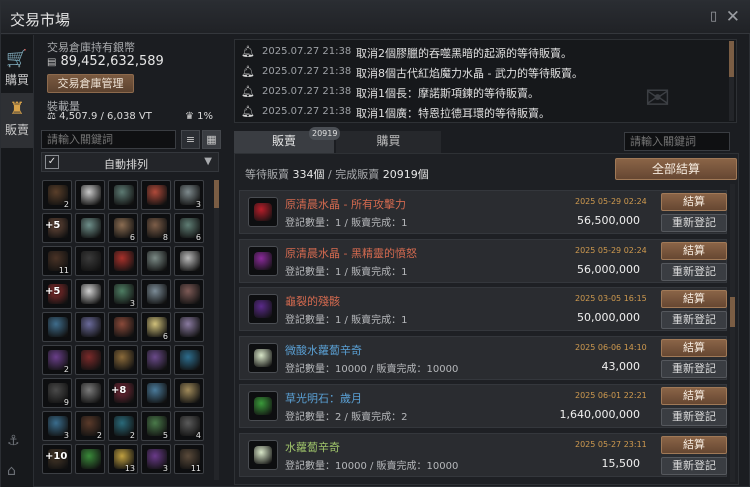 The image size is (750, 487). I want to click on enhance-level: +10, so click(56, 456).